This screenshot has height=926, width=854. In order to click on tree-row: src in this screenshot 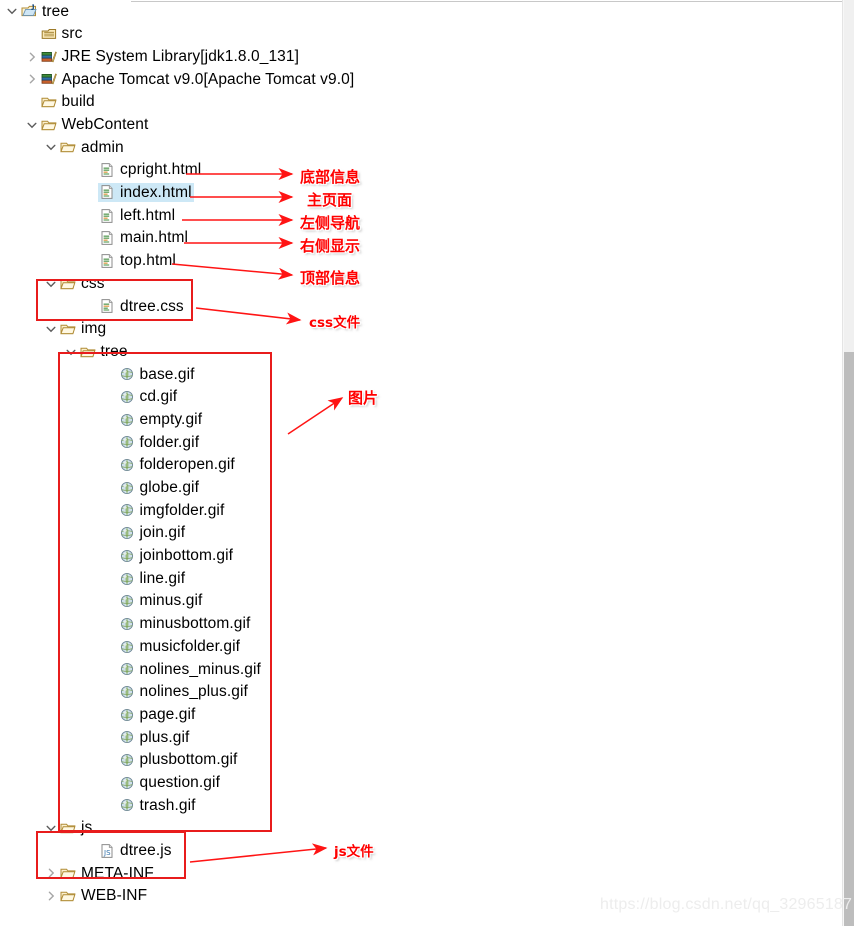, I will do `click(320, 34)`.